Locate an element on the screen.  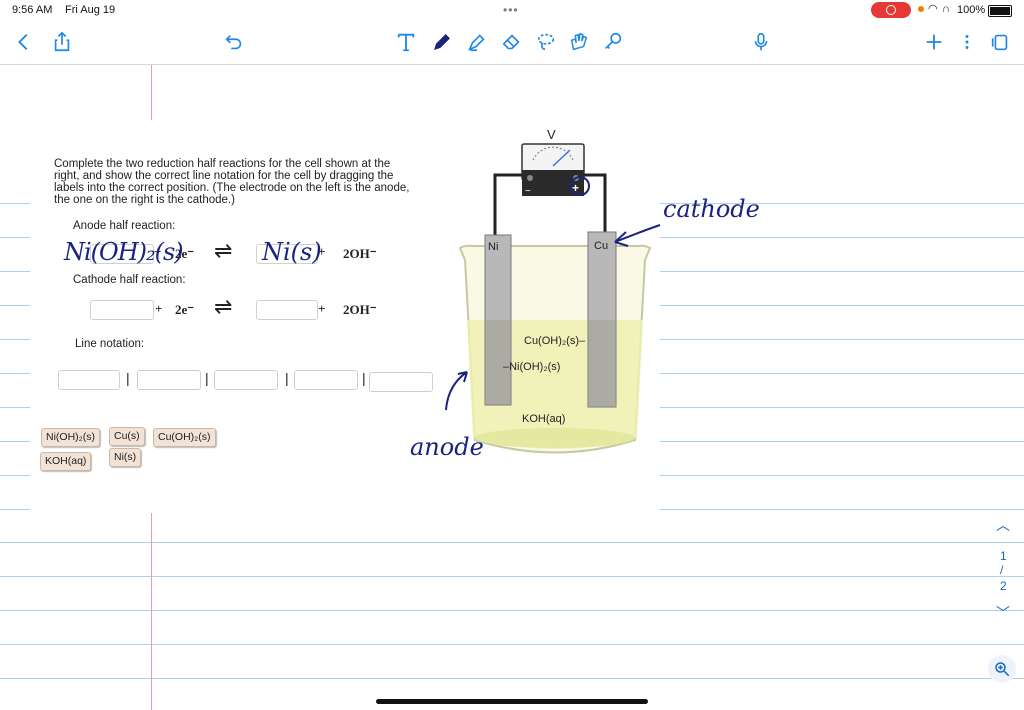
label-ni: Ni(s) is located at coordinates (125, 457).